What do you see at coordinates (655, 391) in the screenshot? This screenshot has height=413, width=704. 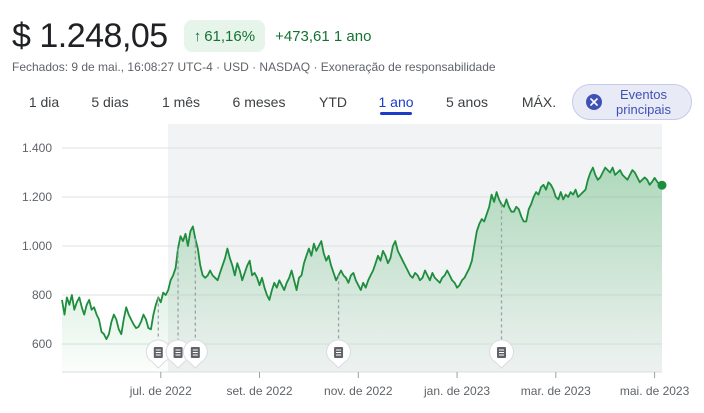 I see `x-tick-label: mai. de 2023` at bounding box center [655, 391].